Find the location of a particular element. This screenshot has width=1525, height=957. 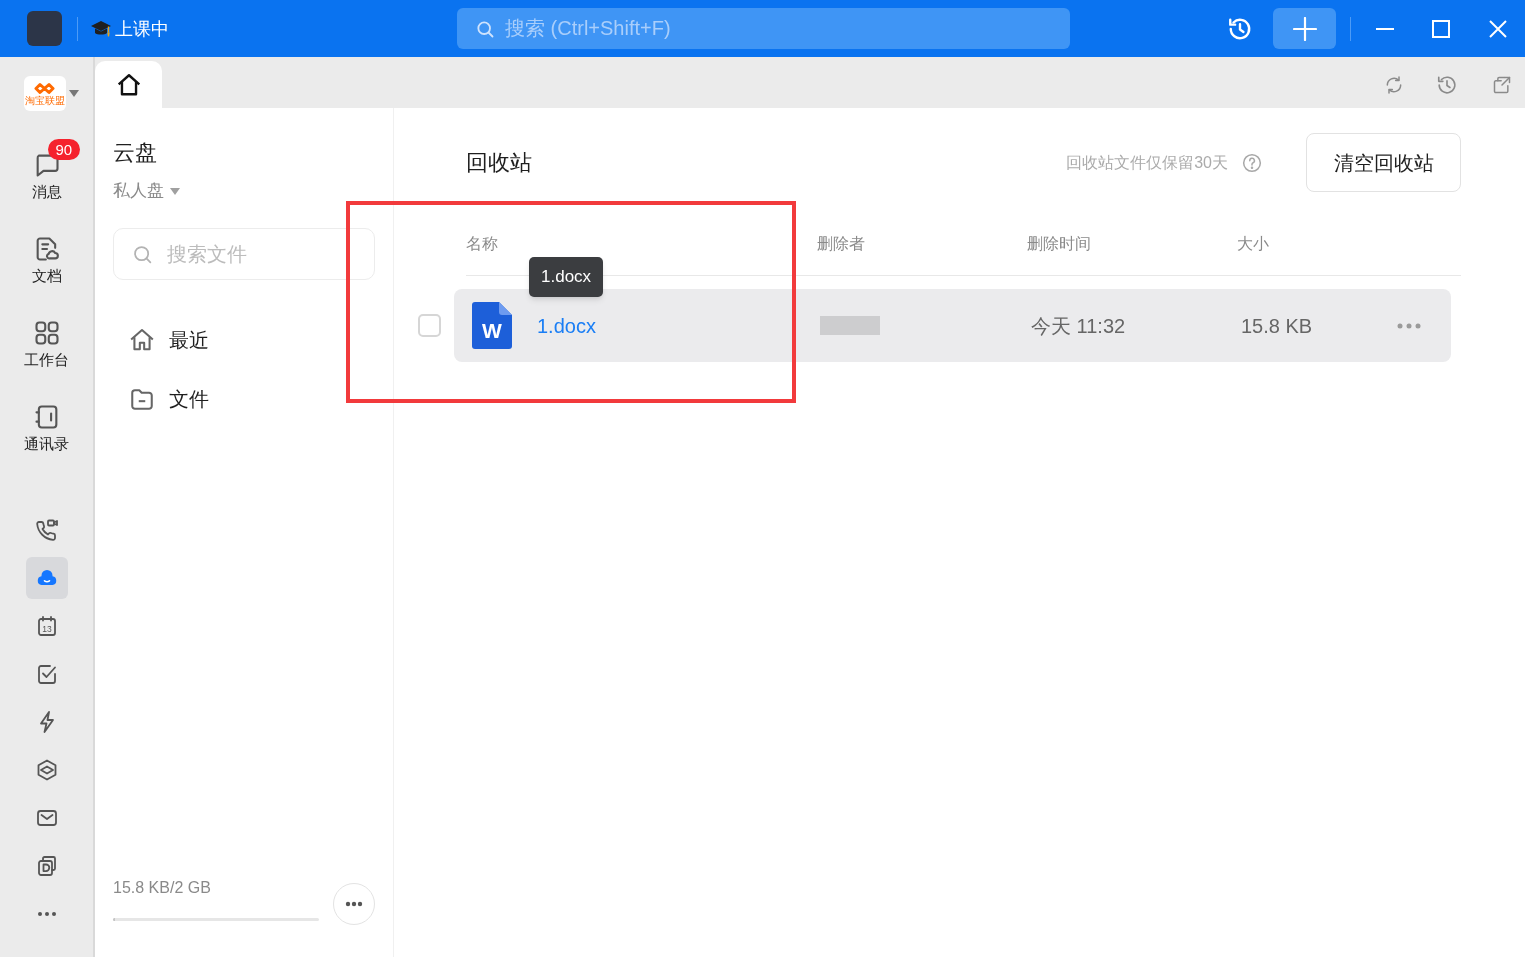

space-selector: 私人盘 is located at coordinates (138, 191).